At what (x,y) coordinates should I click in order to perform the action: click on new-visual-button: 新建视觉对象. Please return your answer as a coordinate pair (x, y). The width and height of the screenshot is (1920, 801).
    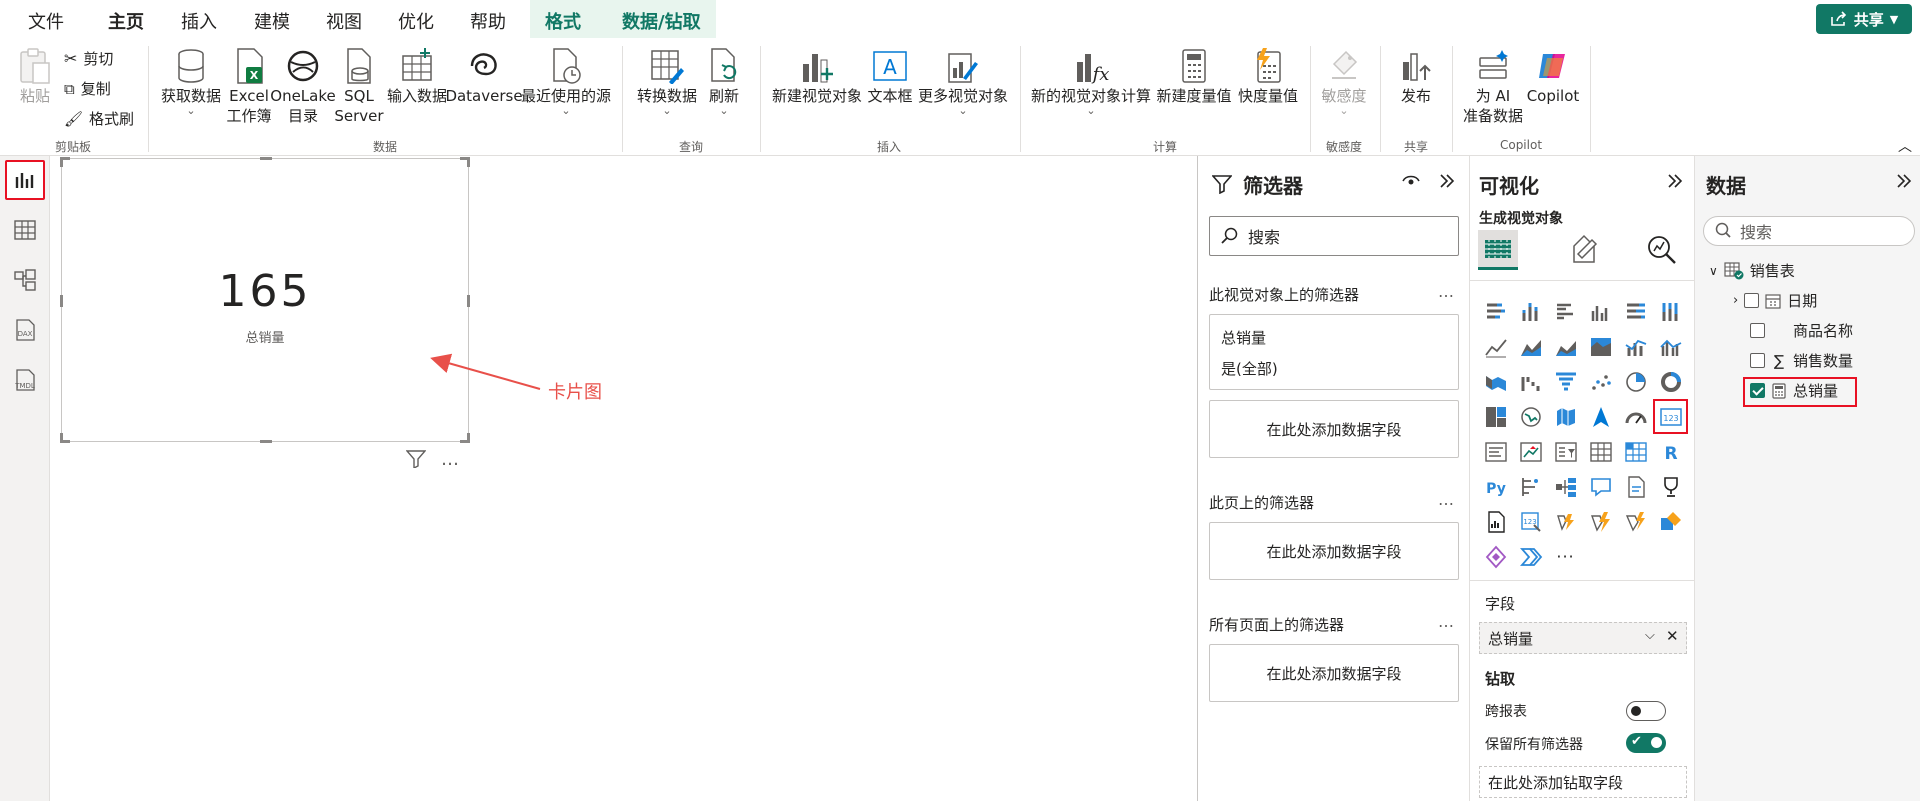
    Looking at the image, I should click on (817, 76).